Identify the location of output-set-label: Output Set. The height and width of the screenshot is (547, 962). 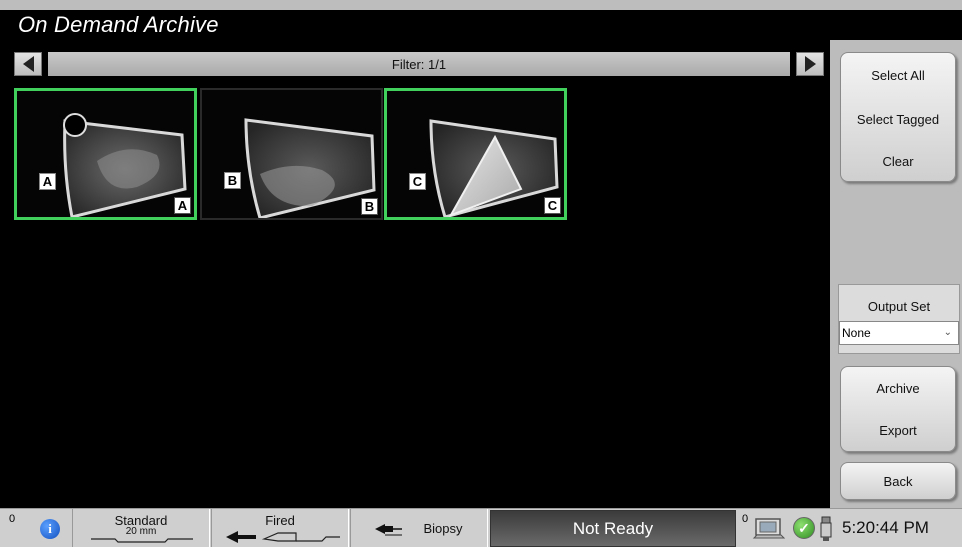
(899, 306).